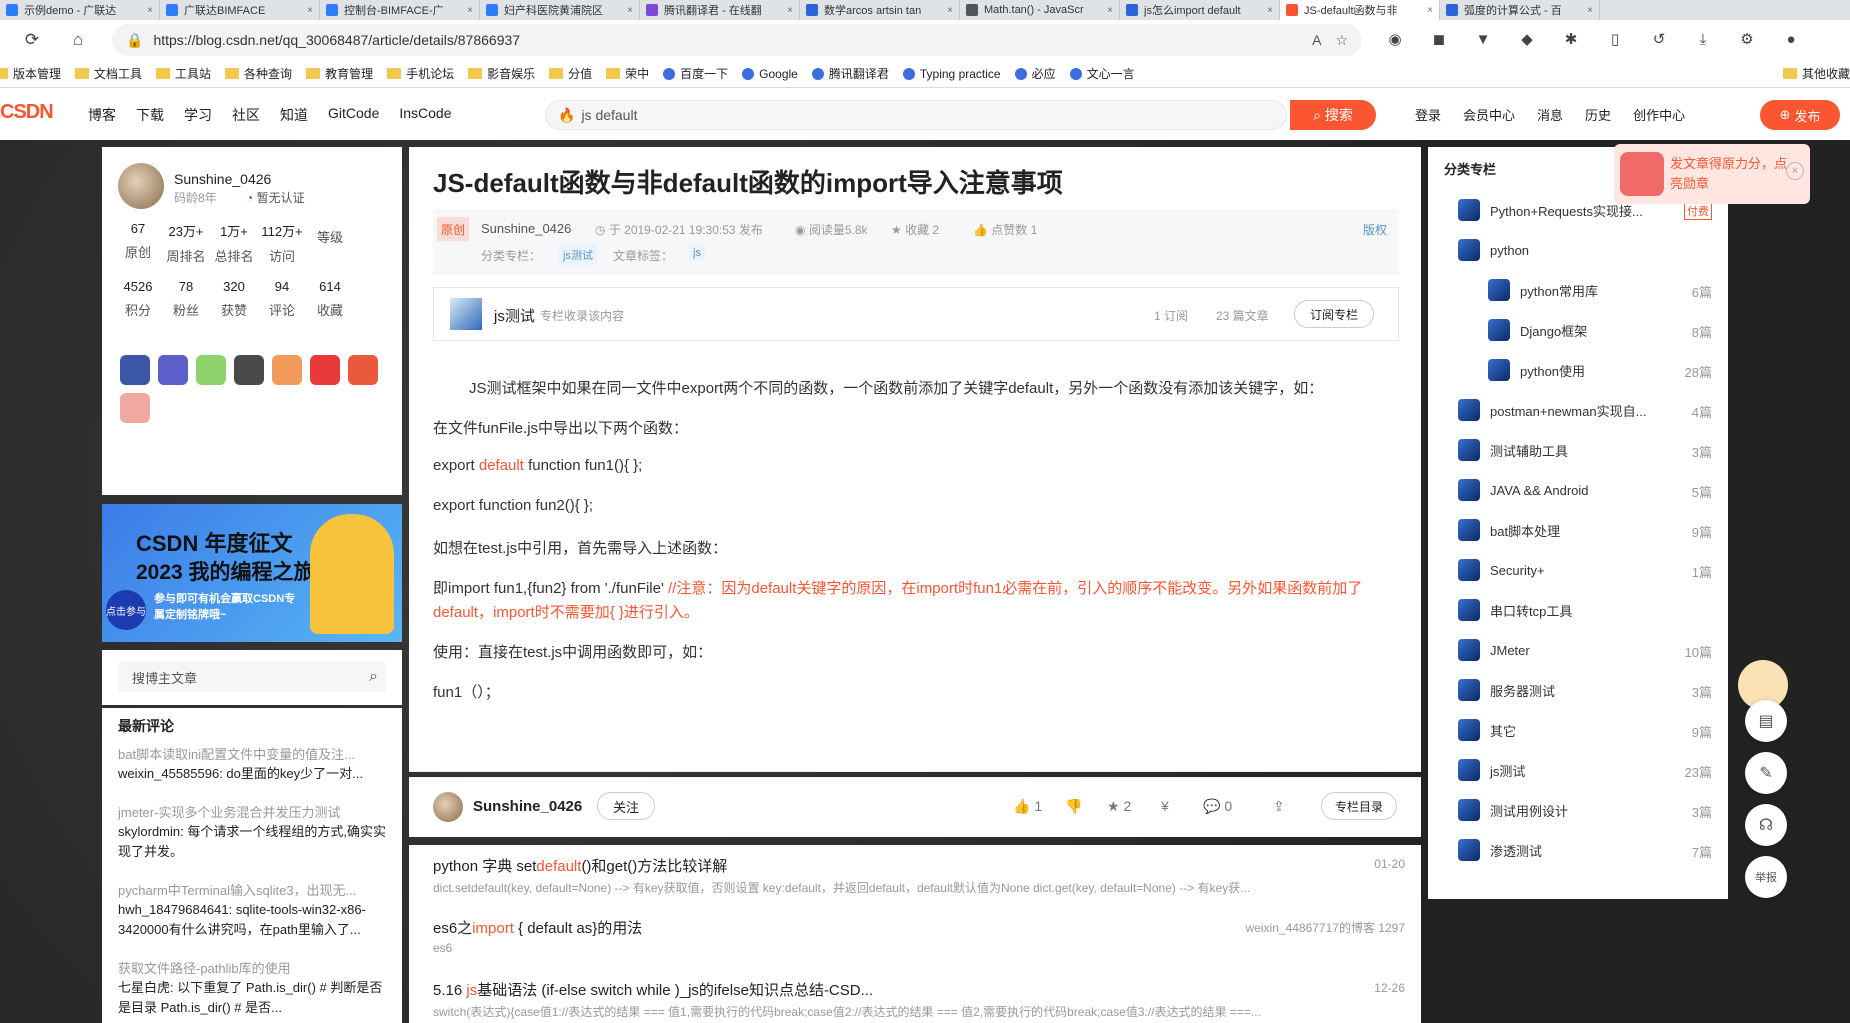  Describe the element at coordinates (526, 228) in the screenshot. I see `meta-author: Sunshine_0426` at that location.